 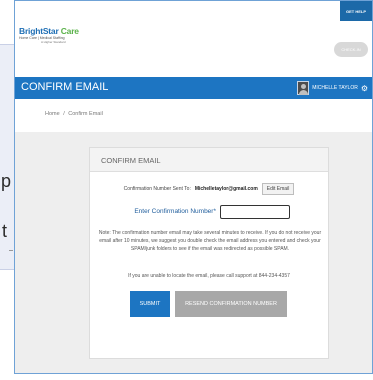 I want to click on background-text-fragment: t, so click(x=5, y=231).